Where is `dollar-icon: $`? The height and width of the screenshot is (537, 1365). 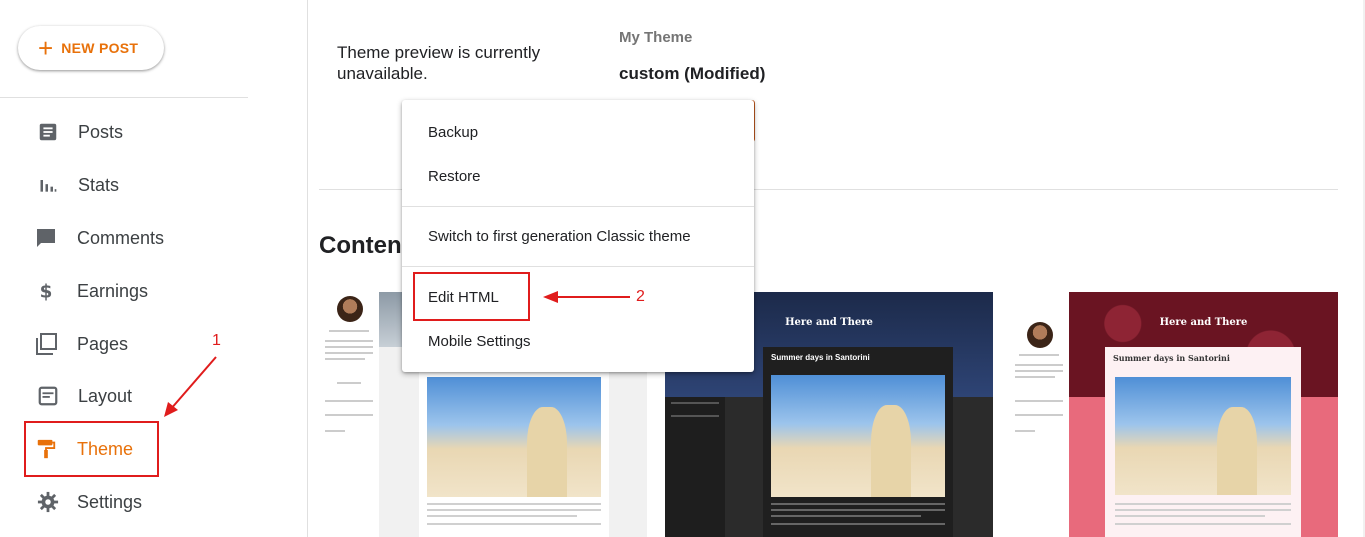 dollar-icon: $ is located at coordinates (46, 291).